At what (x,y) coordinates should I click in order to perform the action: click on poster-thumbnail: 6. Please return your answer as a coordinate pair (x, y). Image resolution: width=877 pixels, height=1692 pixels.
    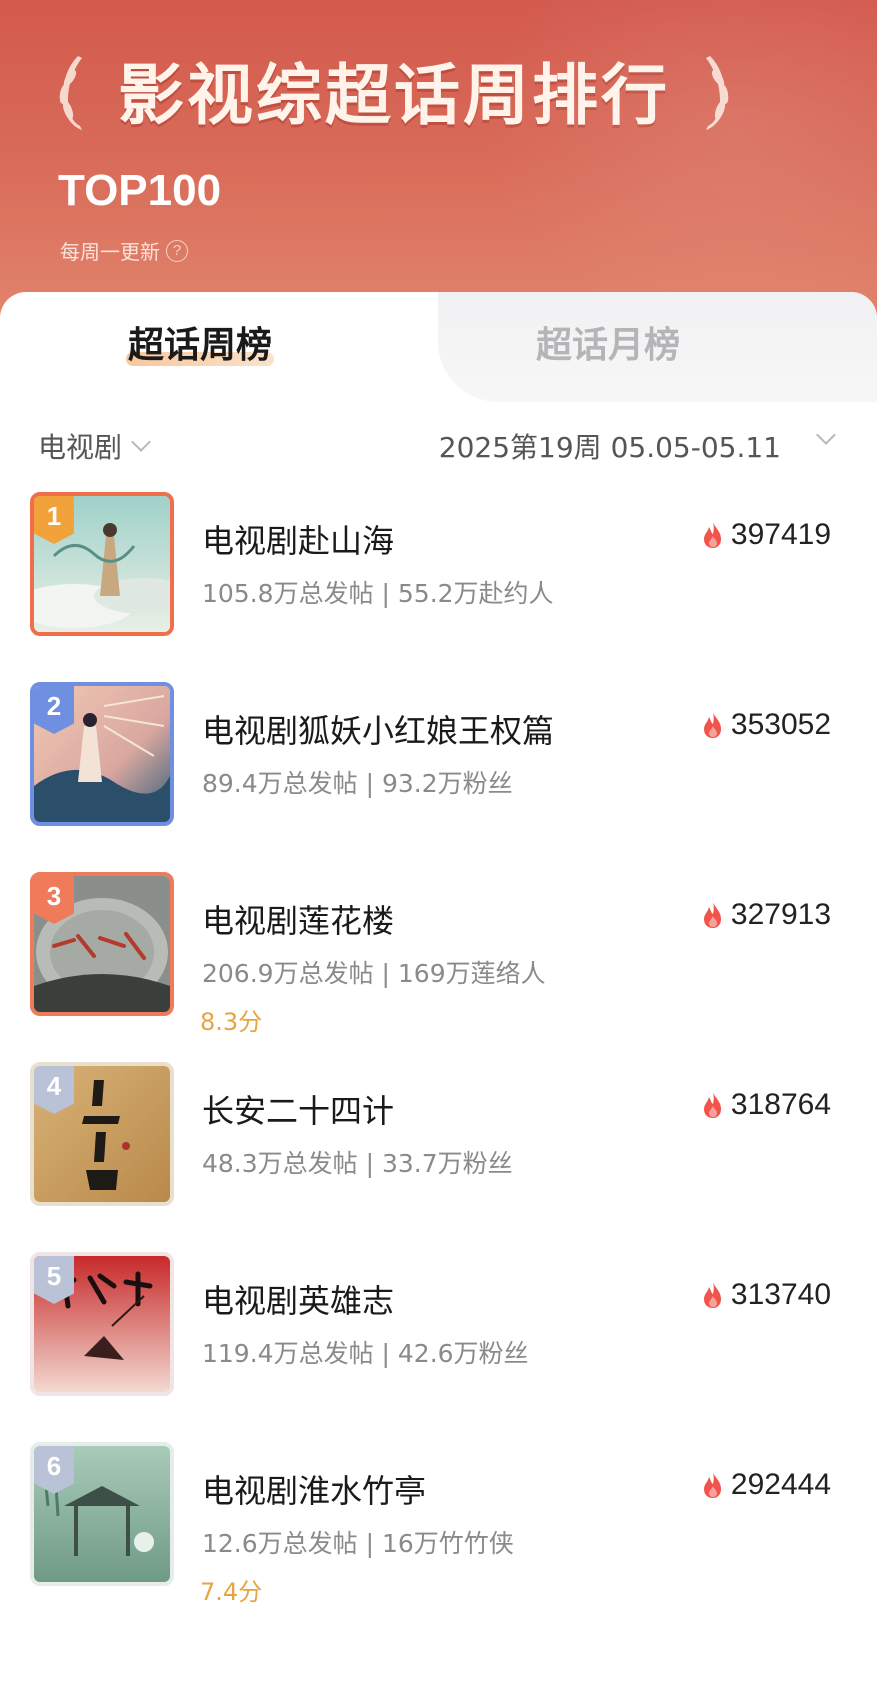
    Looking at the image, I should click on (102, 1514).